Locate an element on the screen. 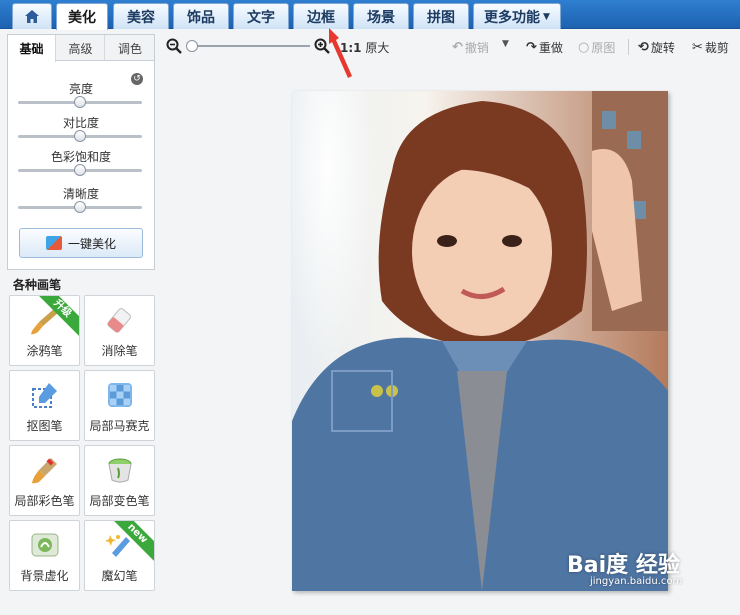 This screenshot has width=740, height=615. adjustment-subtabs: 基础 高级 调色 is located at coordinates (81, 48).